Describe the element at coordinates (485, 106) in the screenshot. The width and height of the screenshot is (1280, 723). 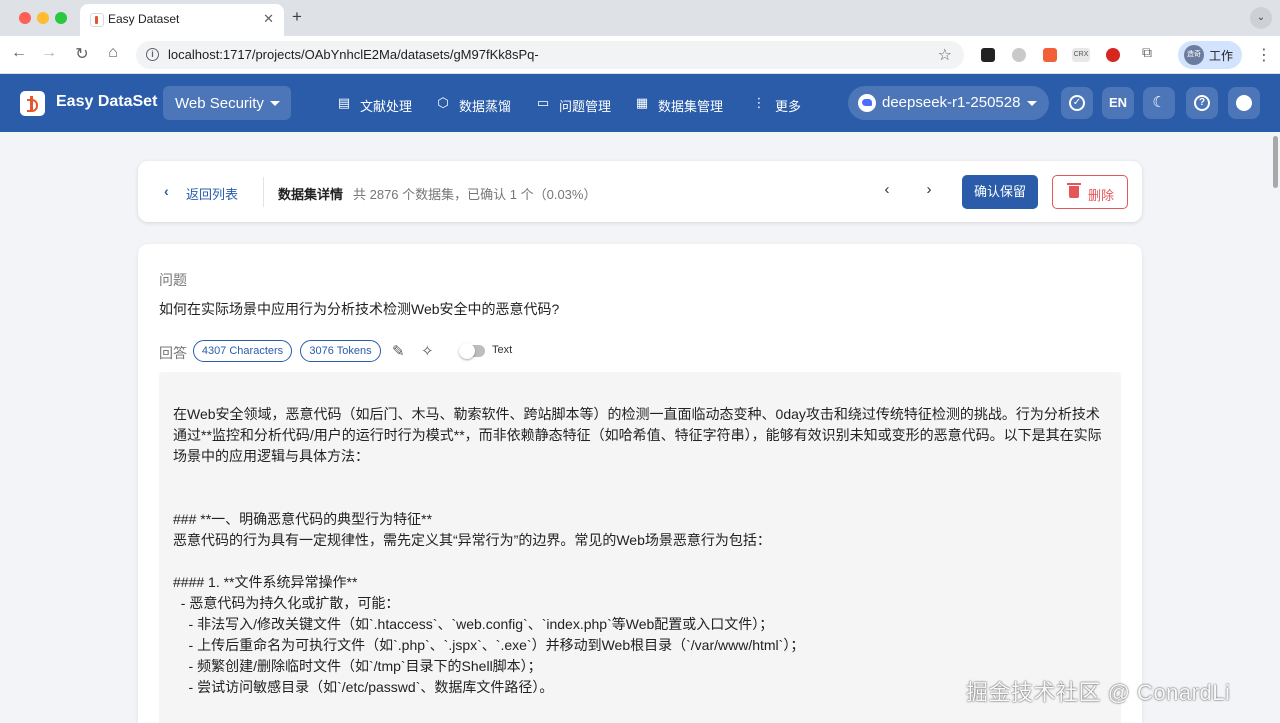
I see `nav-label: 数据蒸馏` at that location.